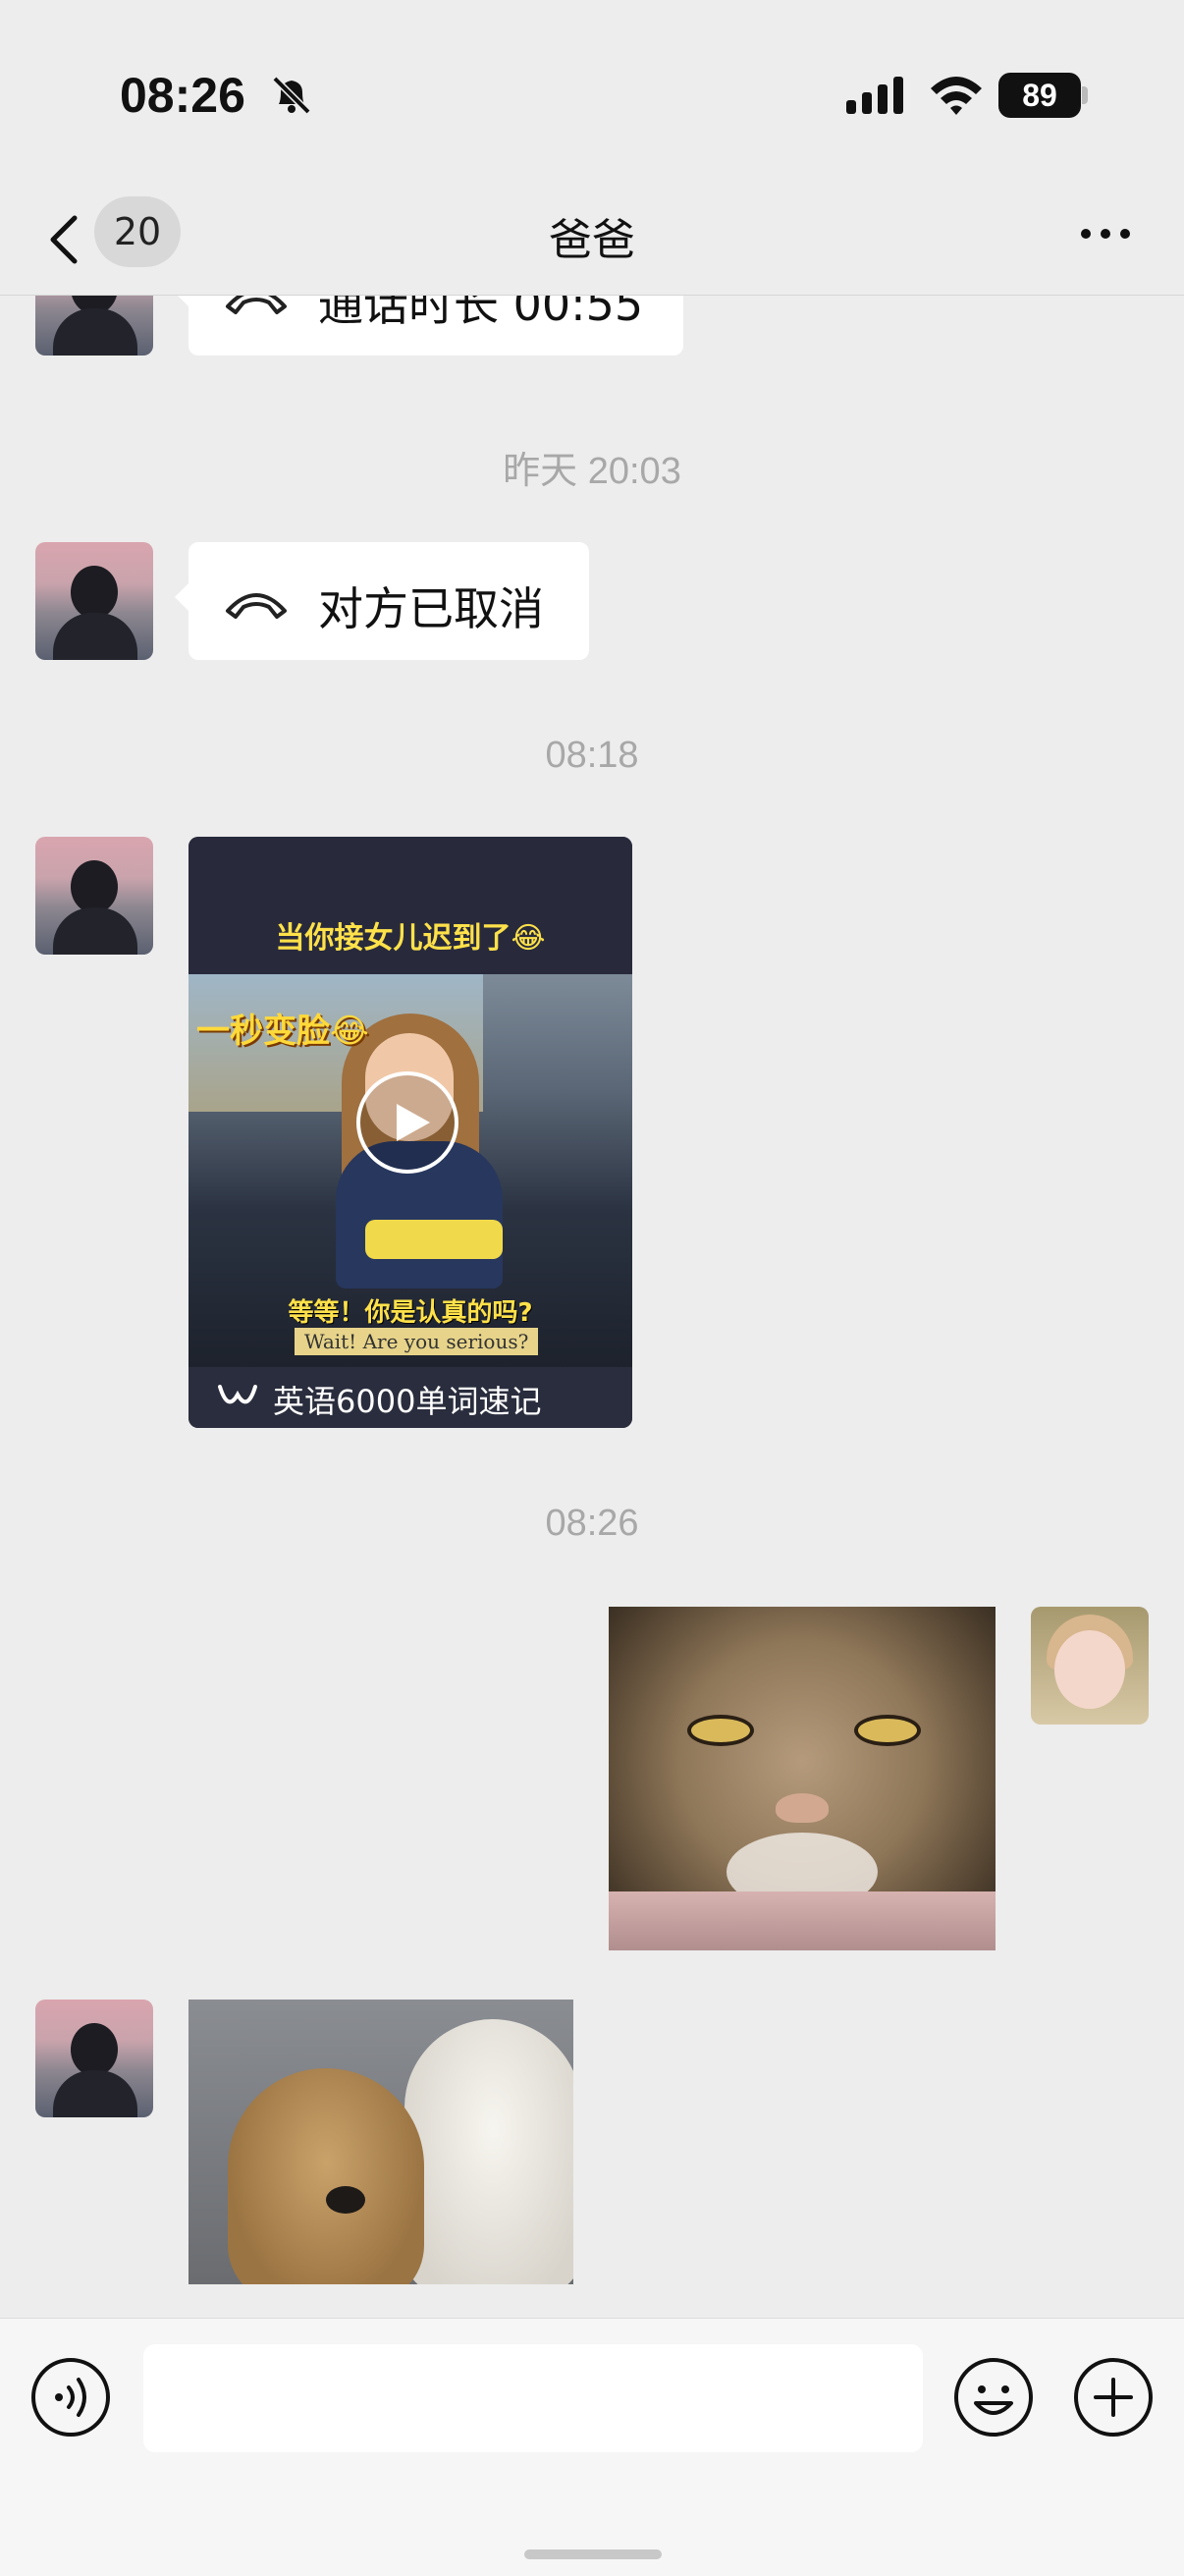 The width and height of the screenshot is (1184, 2576). I want to click on input-bar, so click(592, 2447).